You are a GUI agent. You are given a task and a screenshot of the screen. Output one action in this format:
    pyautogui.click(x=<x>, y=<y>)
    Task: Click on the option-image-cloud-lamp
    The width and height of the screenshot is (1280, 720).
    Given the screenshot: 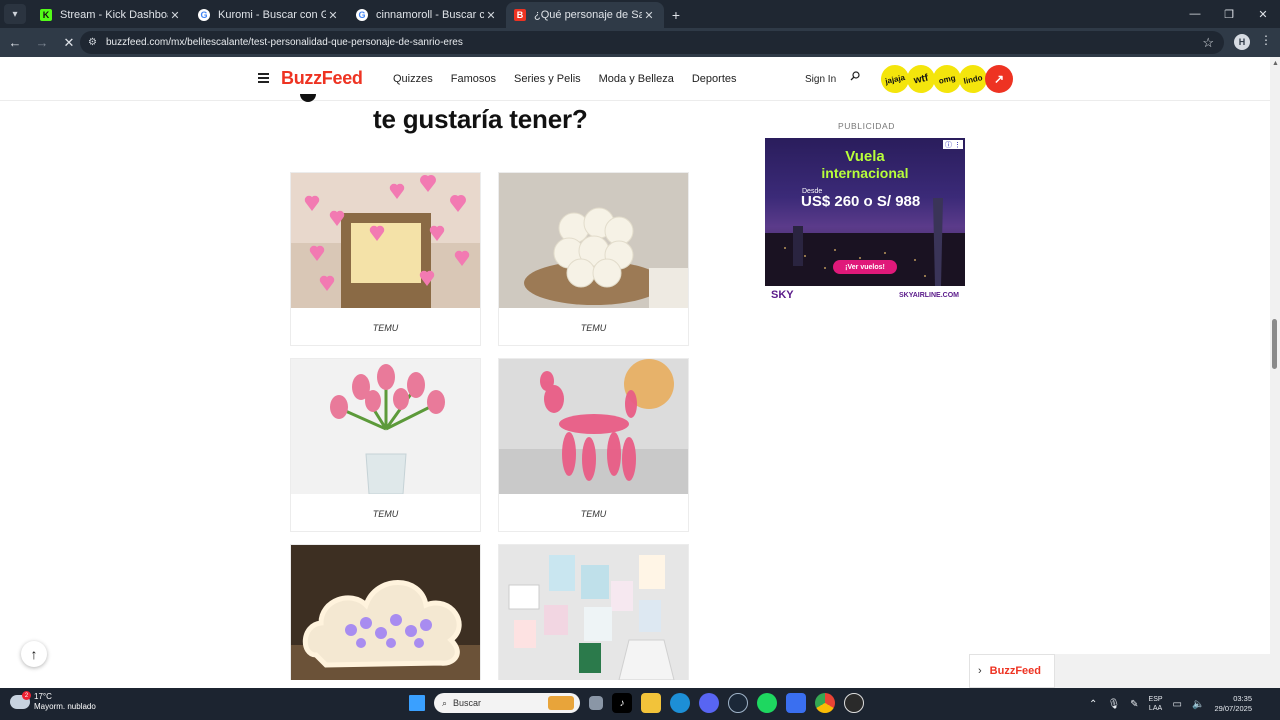 What is the action you would take?
    pyautogui.click(x=385, y=612)
    